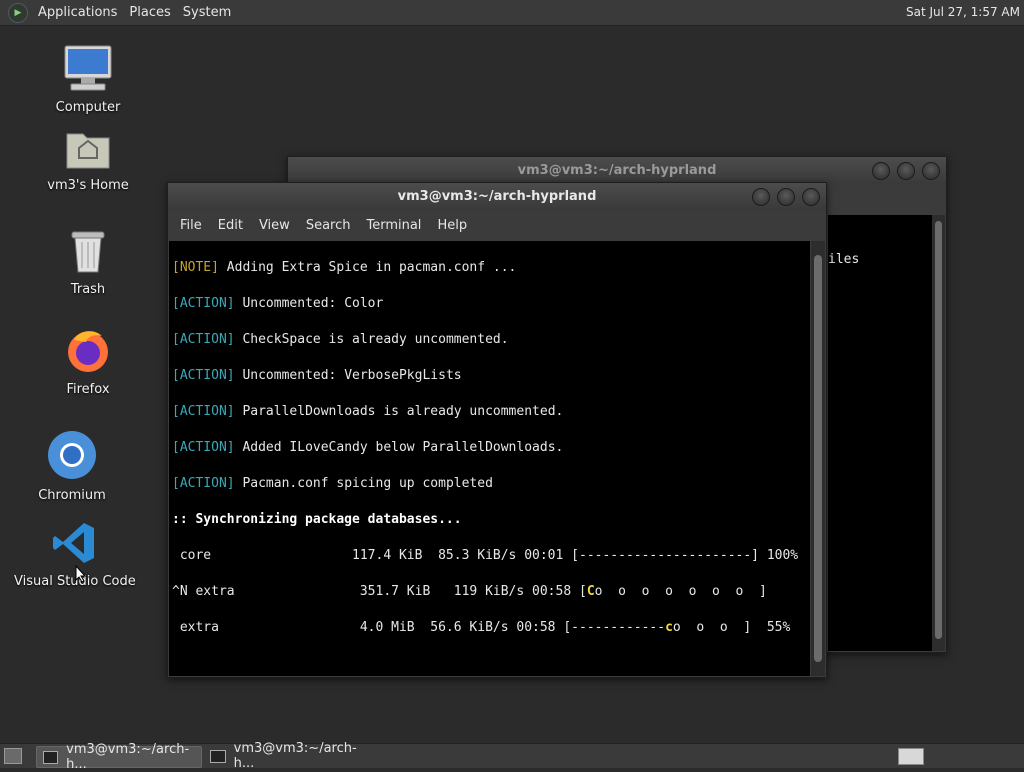 The width and height of the screenshot is (1024, 772). I want to click on desktop-icon-label: vm3's Home, so click(88, 185).